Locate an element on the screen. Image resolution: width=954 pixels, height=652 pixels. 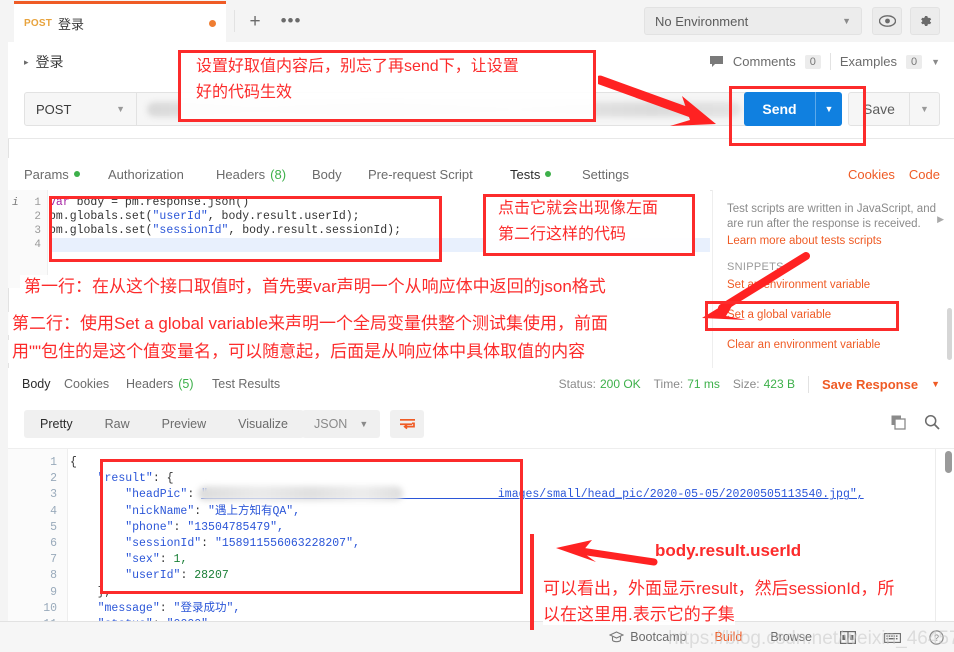
tab-strip: POST 登录 + ••• No Environment ▼ is located at coordinates (481, 21).